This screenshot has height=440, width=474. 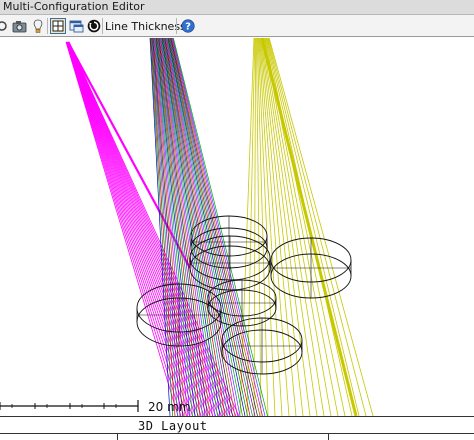 I want to click on layout-caption: 3D Layout, so click(x=173, y=426).